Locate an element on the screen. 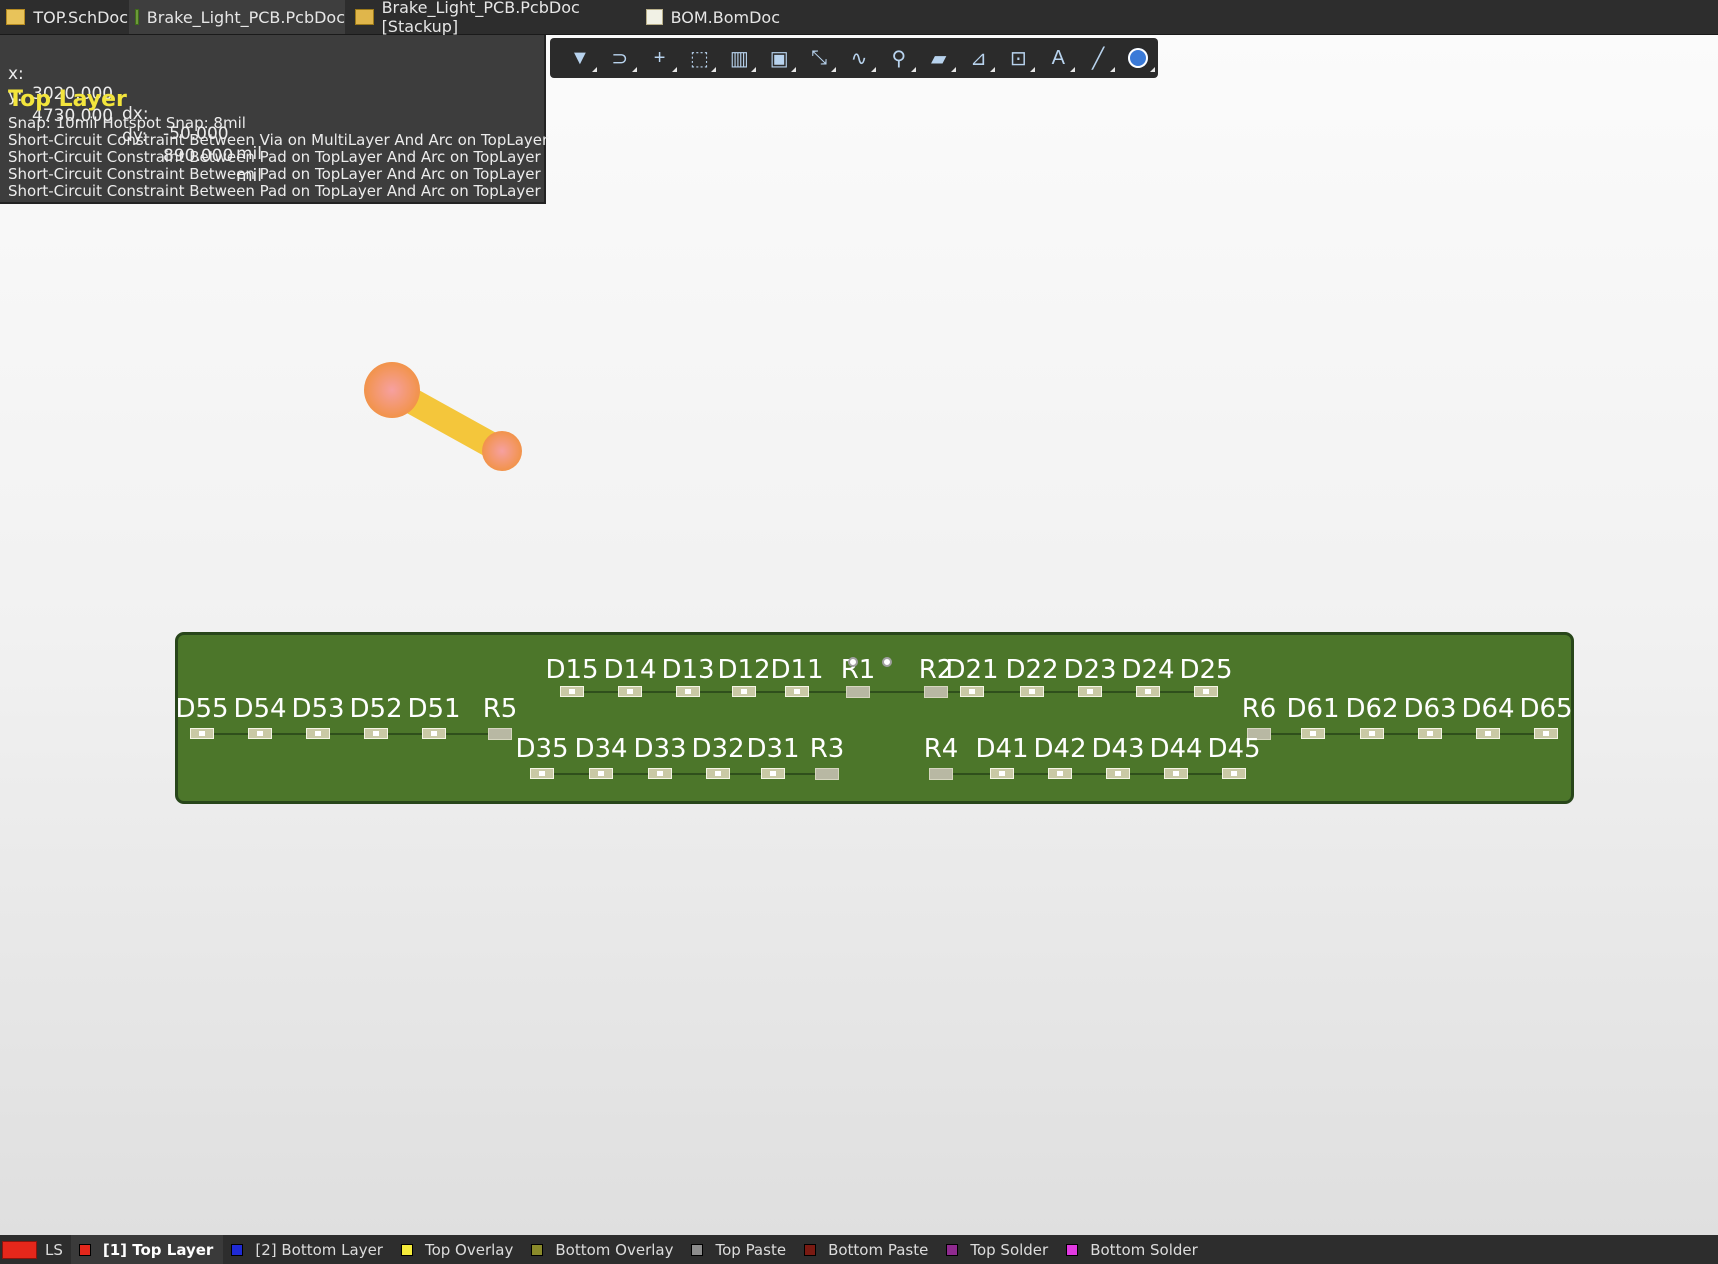 The height and width of the screenshot is (1264, 1718). pcb-doc-icon is located at coordinates (137, 17).